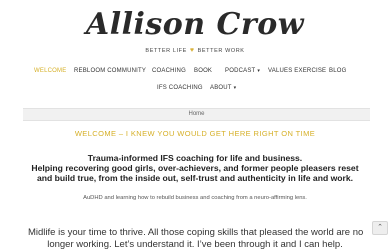 The height and width of the screenshot is (251, 390). I want to click on nav-item-podcast: Podcast ▾, so click(242, 71).